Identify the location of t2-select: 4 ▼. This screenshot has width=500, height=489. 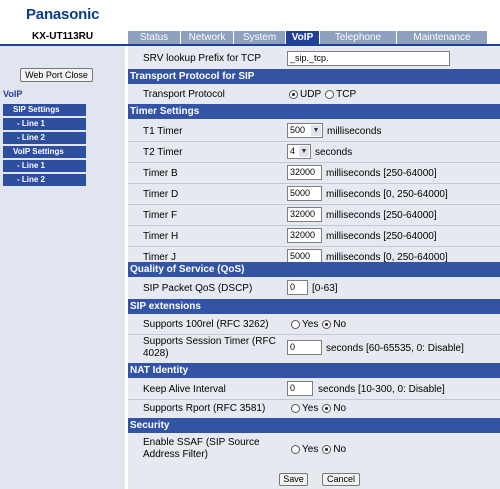
(299, 151).